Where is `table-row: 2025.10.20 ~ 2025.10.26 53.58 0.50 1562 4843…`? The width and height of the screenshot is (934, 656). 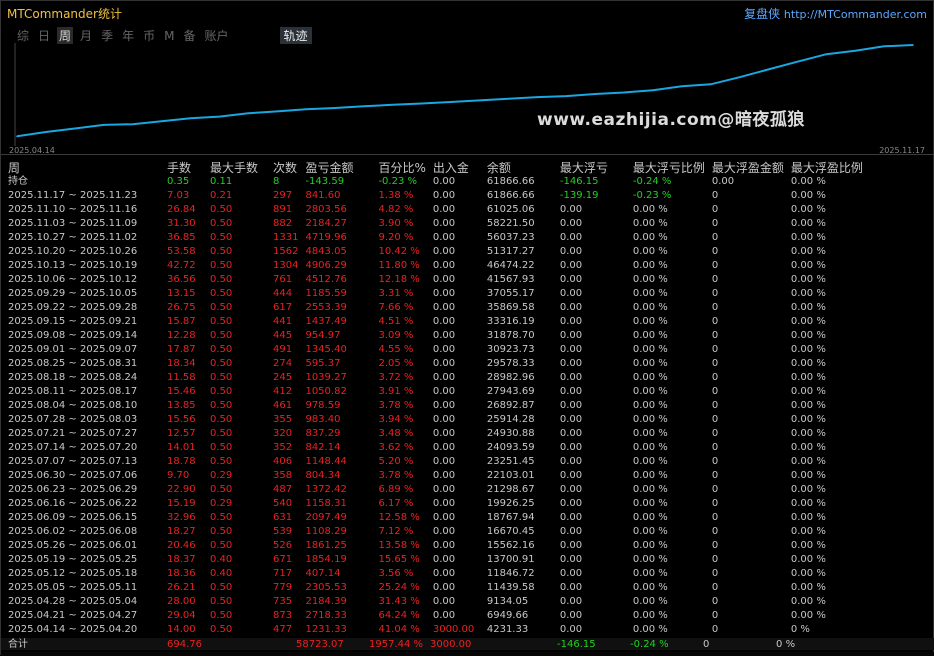 table-row: 2025.10.20 ~ 2025.10.26 53.58 0.50 1562 4843… is located at coordinates (432, 252).